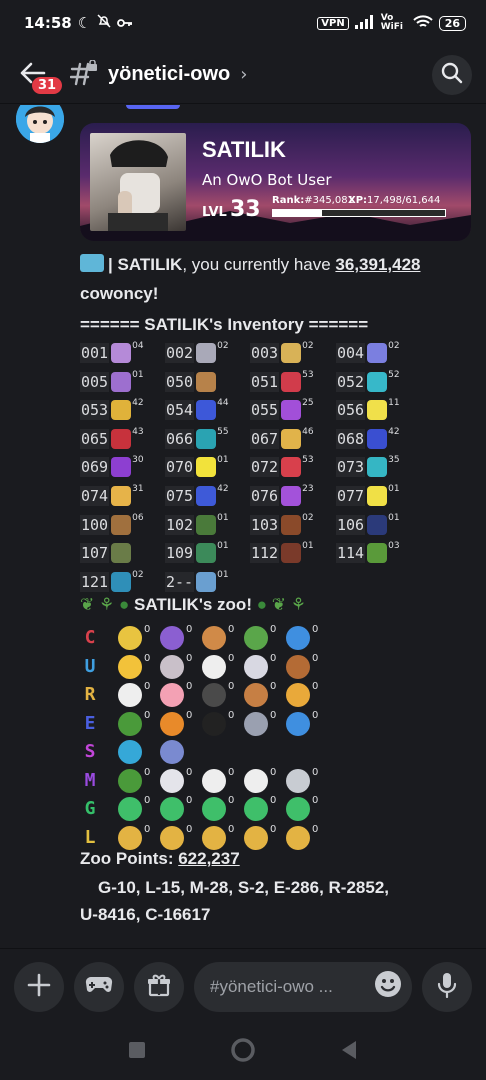 The height and width of the screenshot is (1080, 486). I want to click on inventory-item-code: 106, so click(351, 524).